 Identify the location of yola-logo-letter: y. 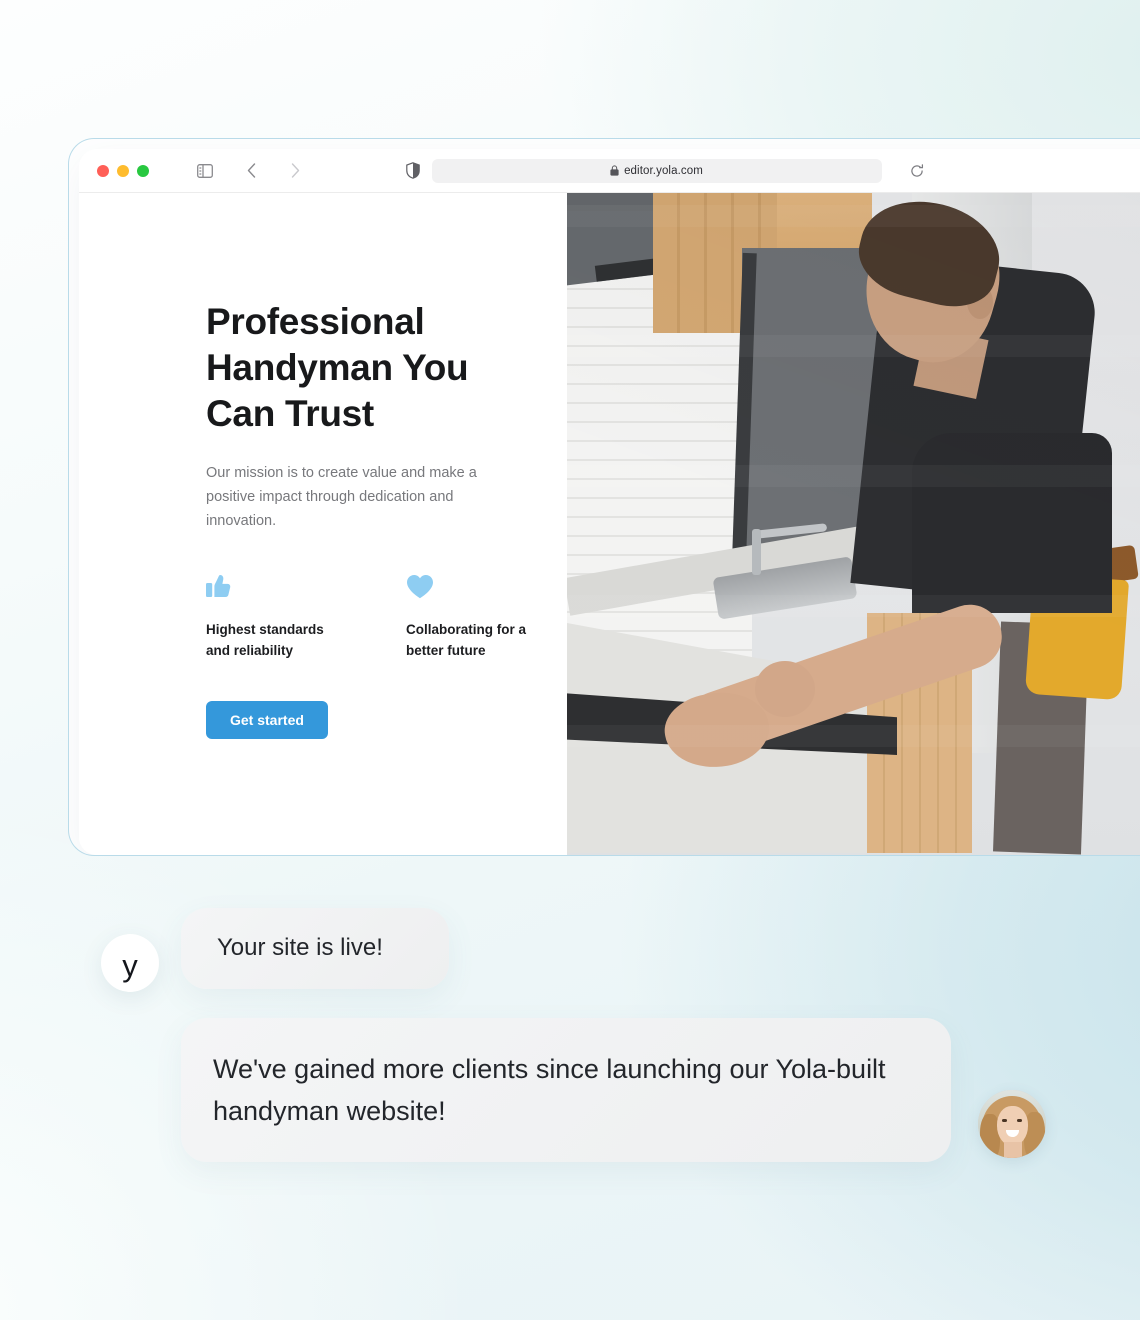
(130, 965).